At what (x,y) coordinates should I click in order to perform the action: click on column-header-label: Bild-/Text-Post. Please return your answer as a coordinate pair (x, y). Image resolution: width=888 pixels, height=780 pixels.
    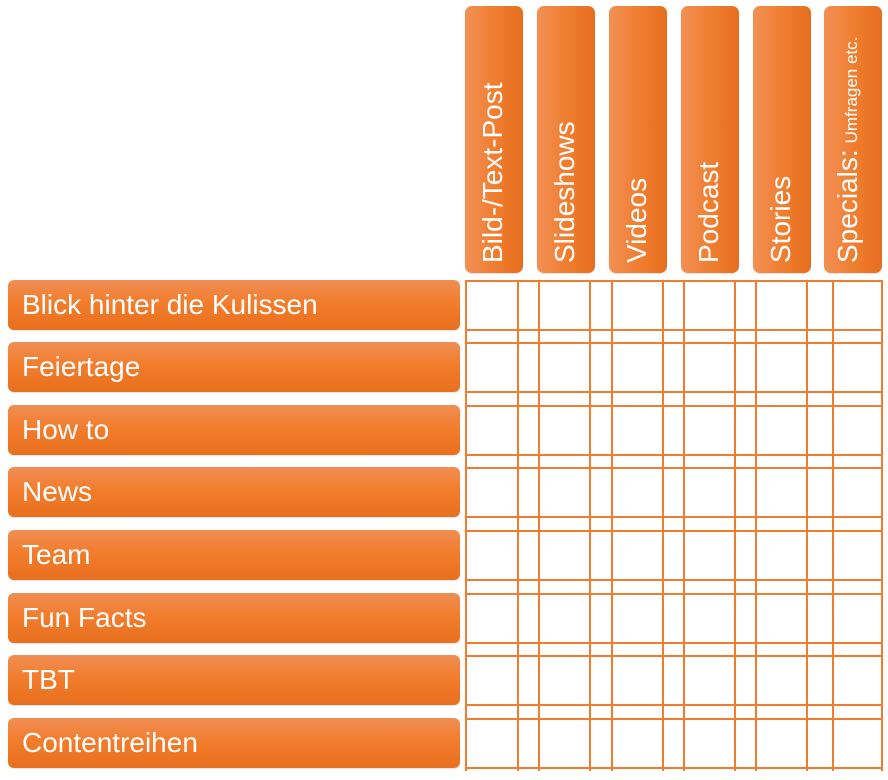
    Looking at the image, I should click on (492, 173).